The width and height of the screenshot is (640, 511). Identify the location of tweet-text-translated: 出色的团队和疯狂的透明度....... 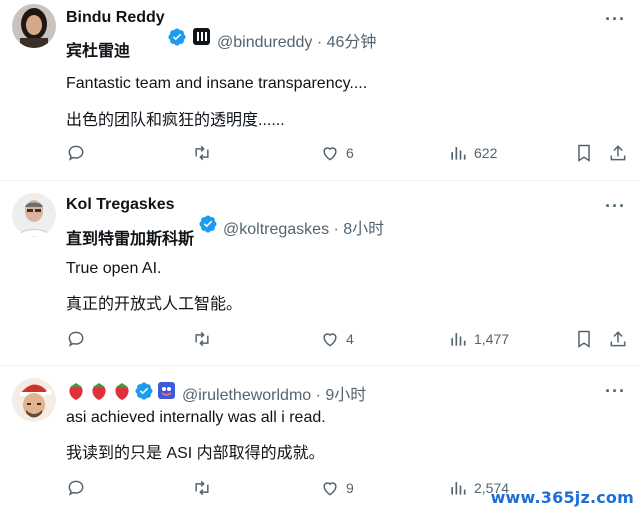
(175, 120).